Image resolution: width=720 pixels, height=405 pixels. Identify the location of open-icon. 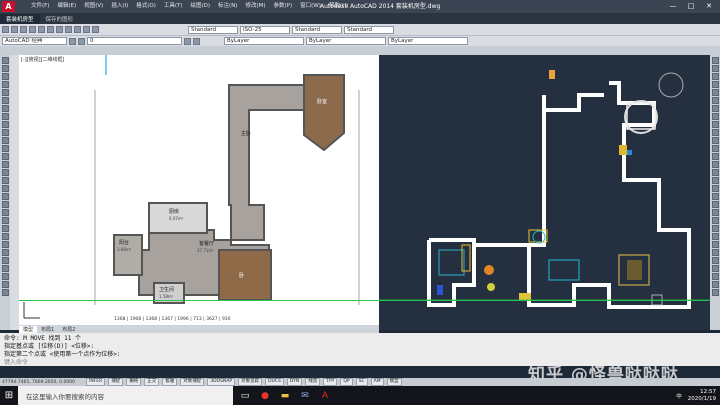
(14, 29).